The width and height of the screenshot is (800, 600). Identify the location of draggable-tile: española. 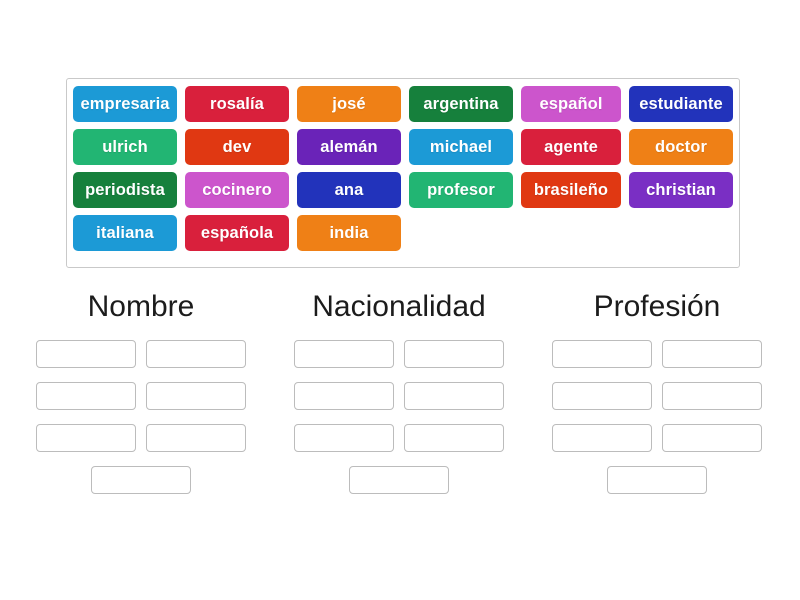
(237, 233).